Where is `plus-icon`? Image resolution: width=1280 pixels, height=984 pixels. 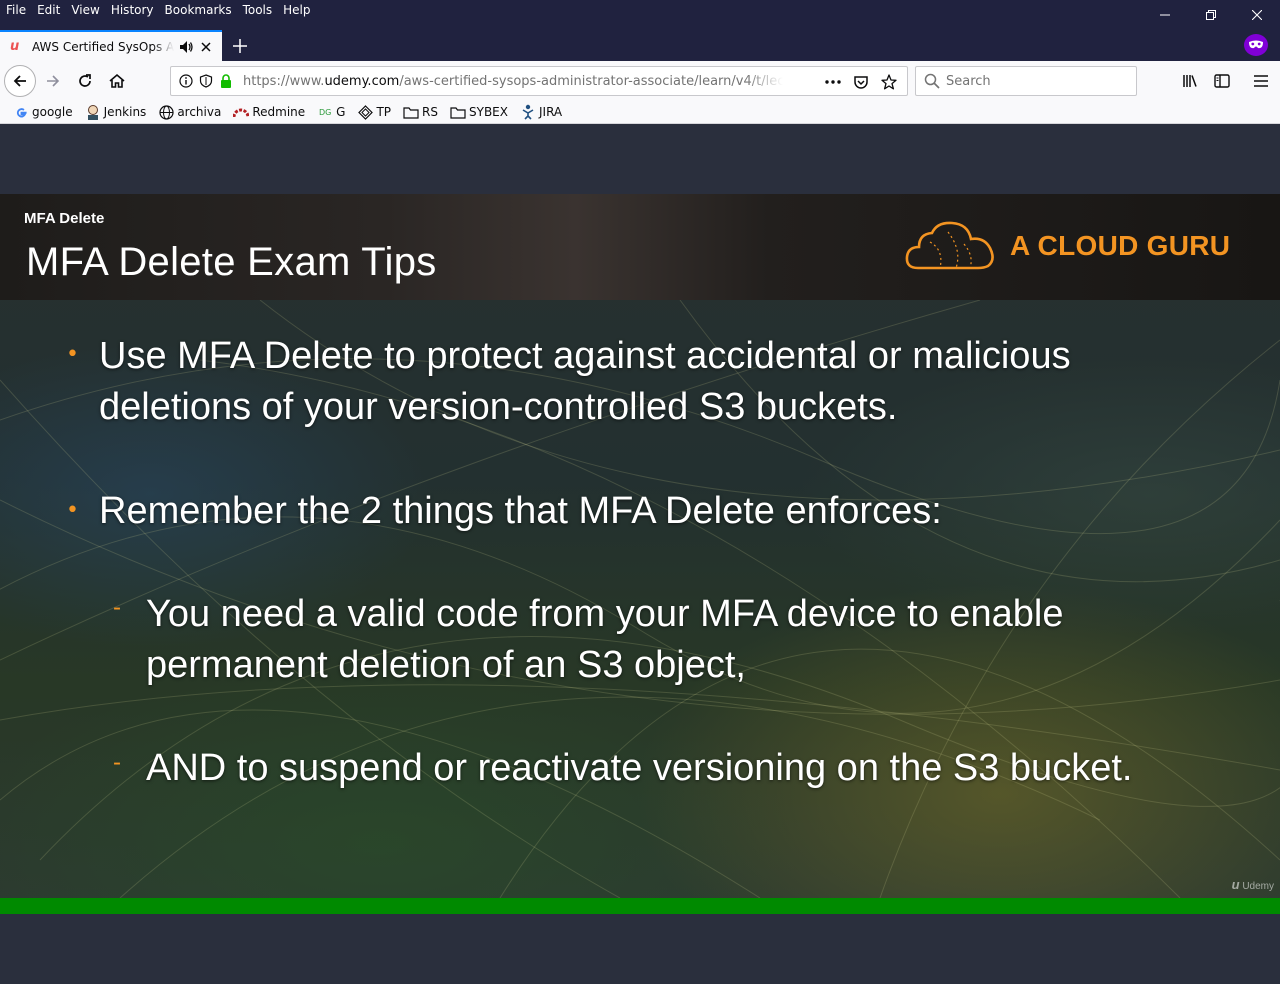
plus-icon is located at coordinates (240, 46).